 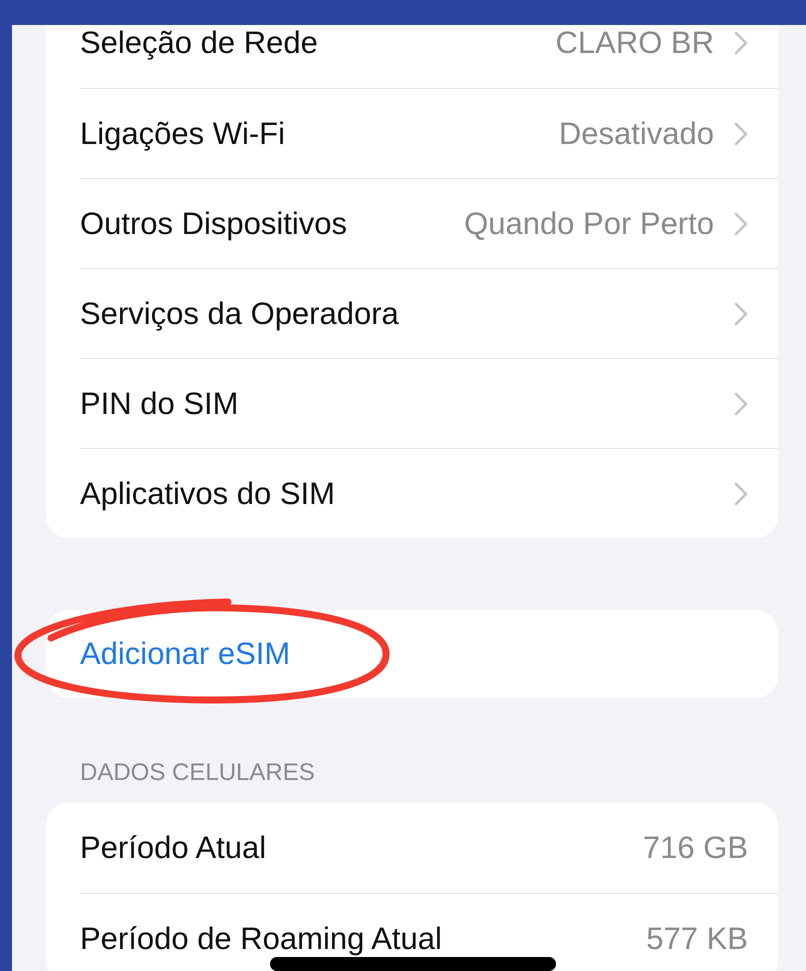 I want to click on row-label: PIN do SIM, so click(x=159, y=404).